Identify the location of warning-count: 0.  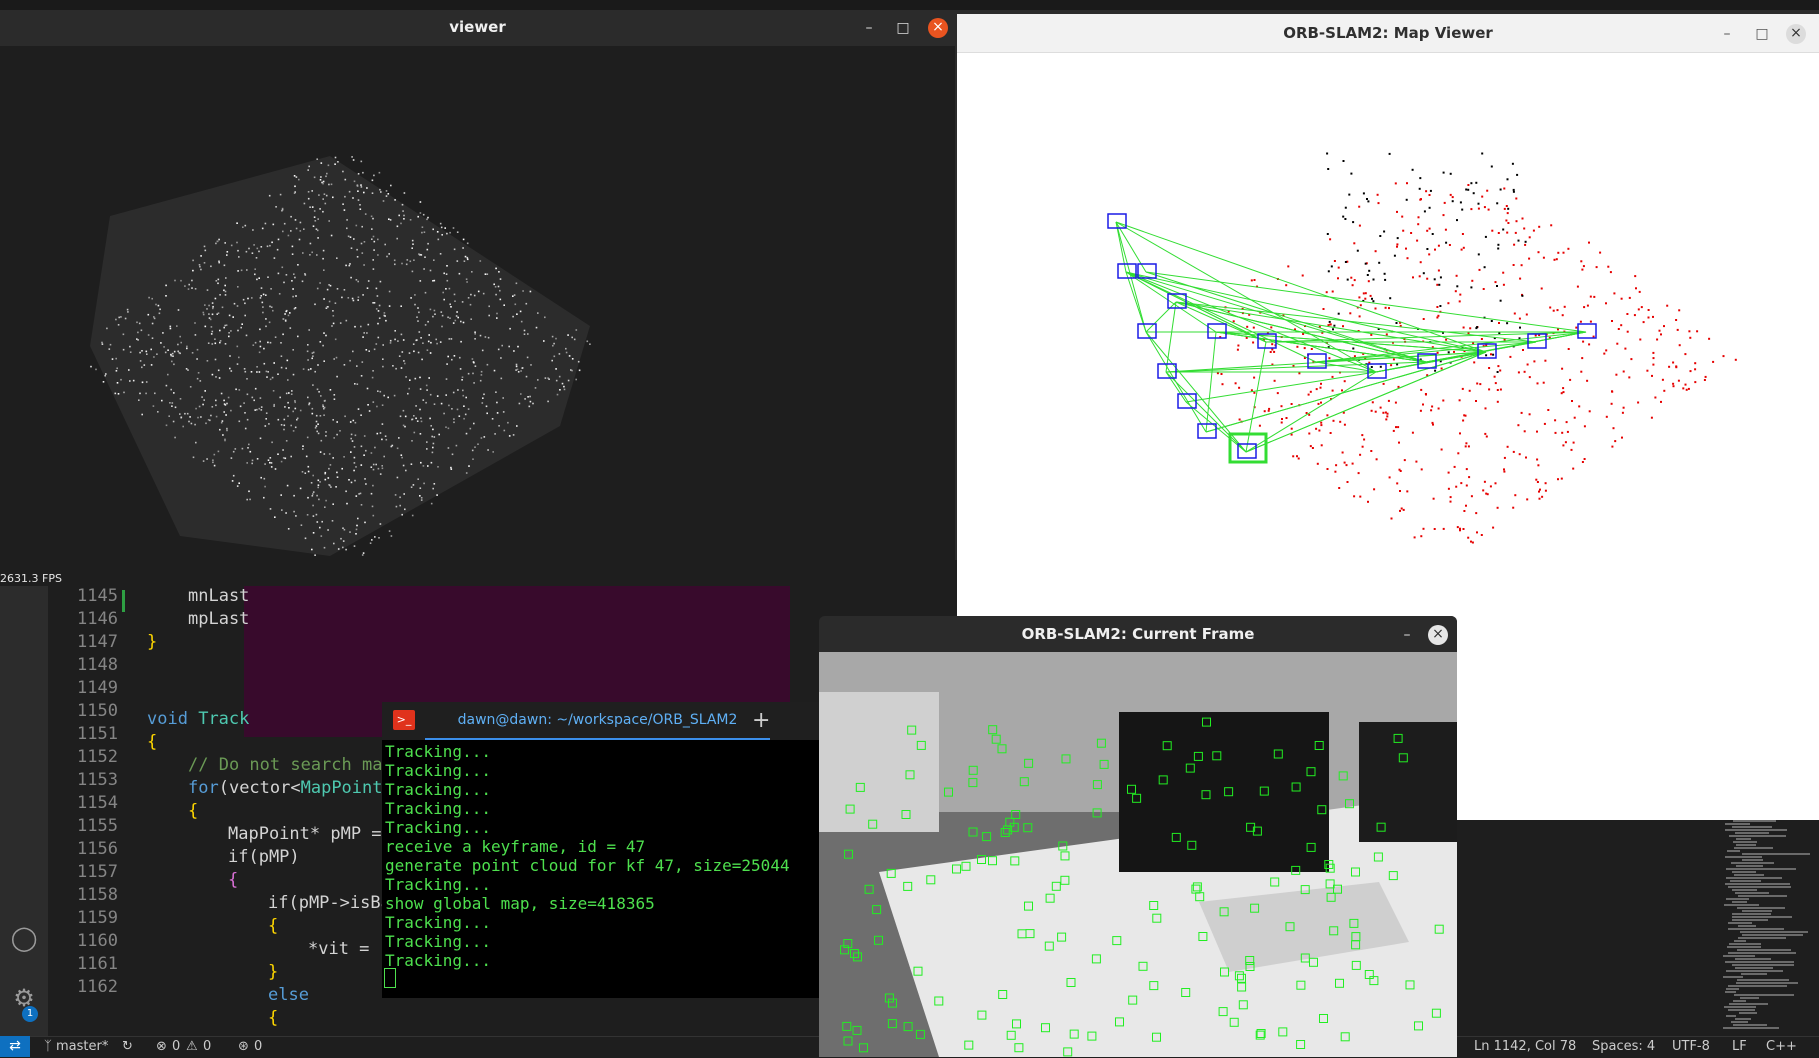
(207, 1046).